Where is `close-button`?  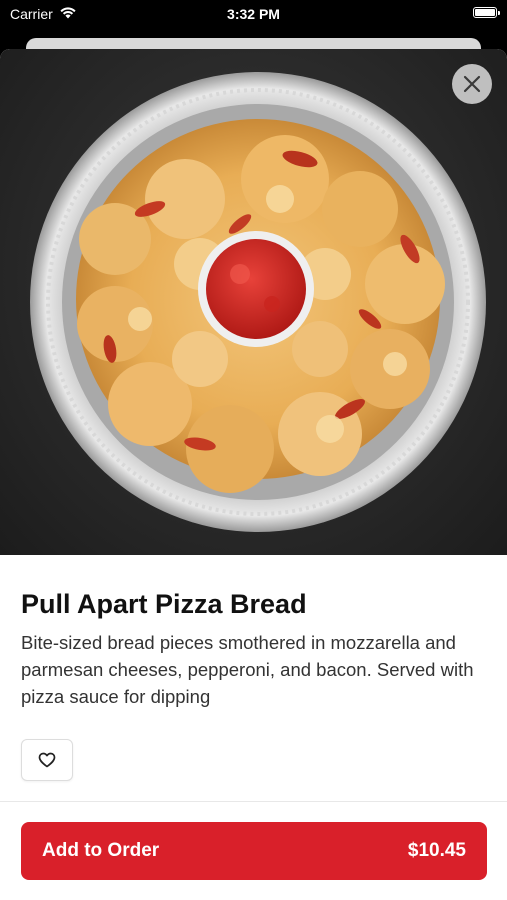 close-button is located at coordinates (472, 84).